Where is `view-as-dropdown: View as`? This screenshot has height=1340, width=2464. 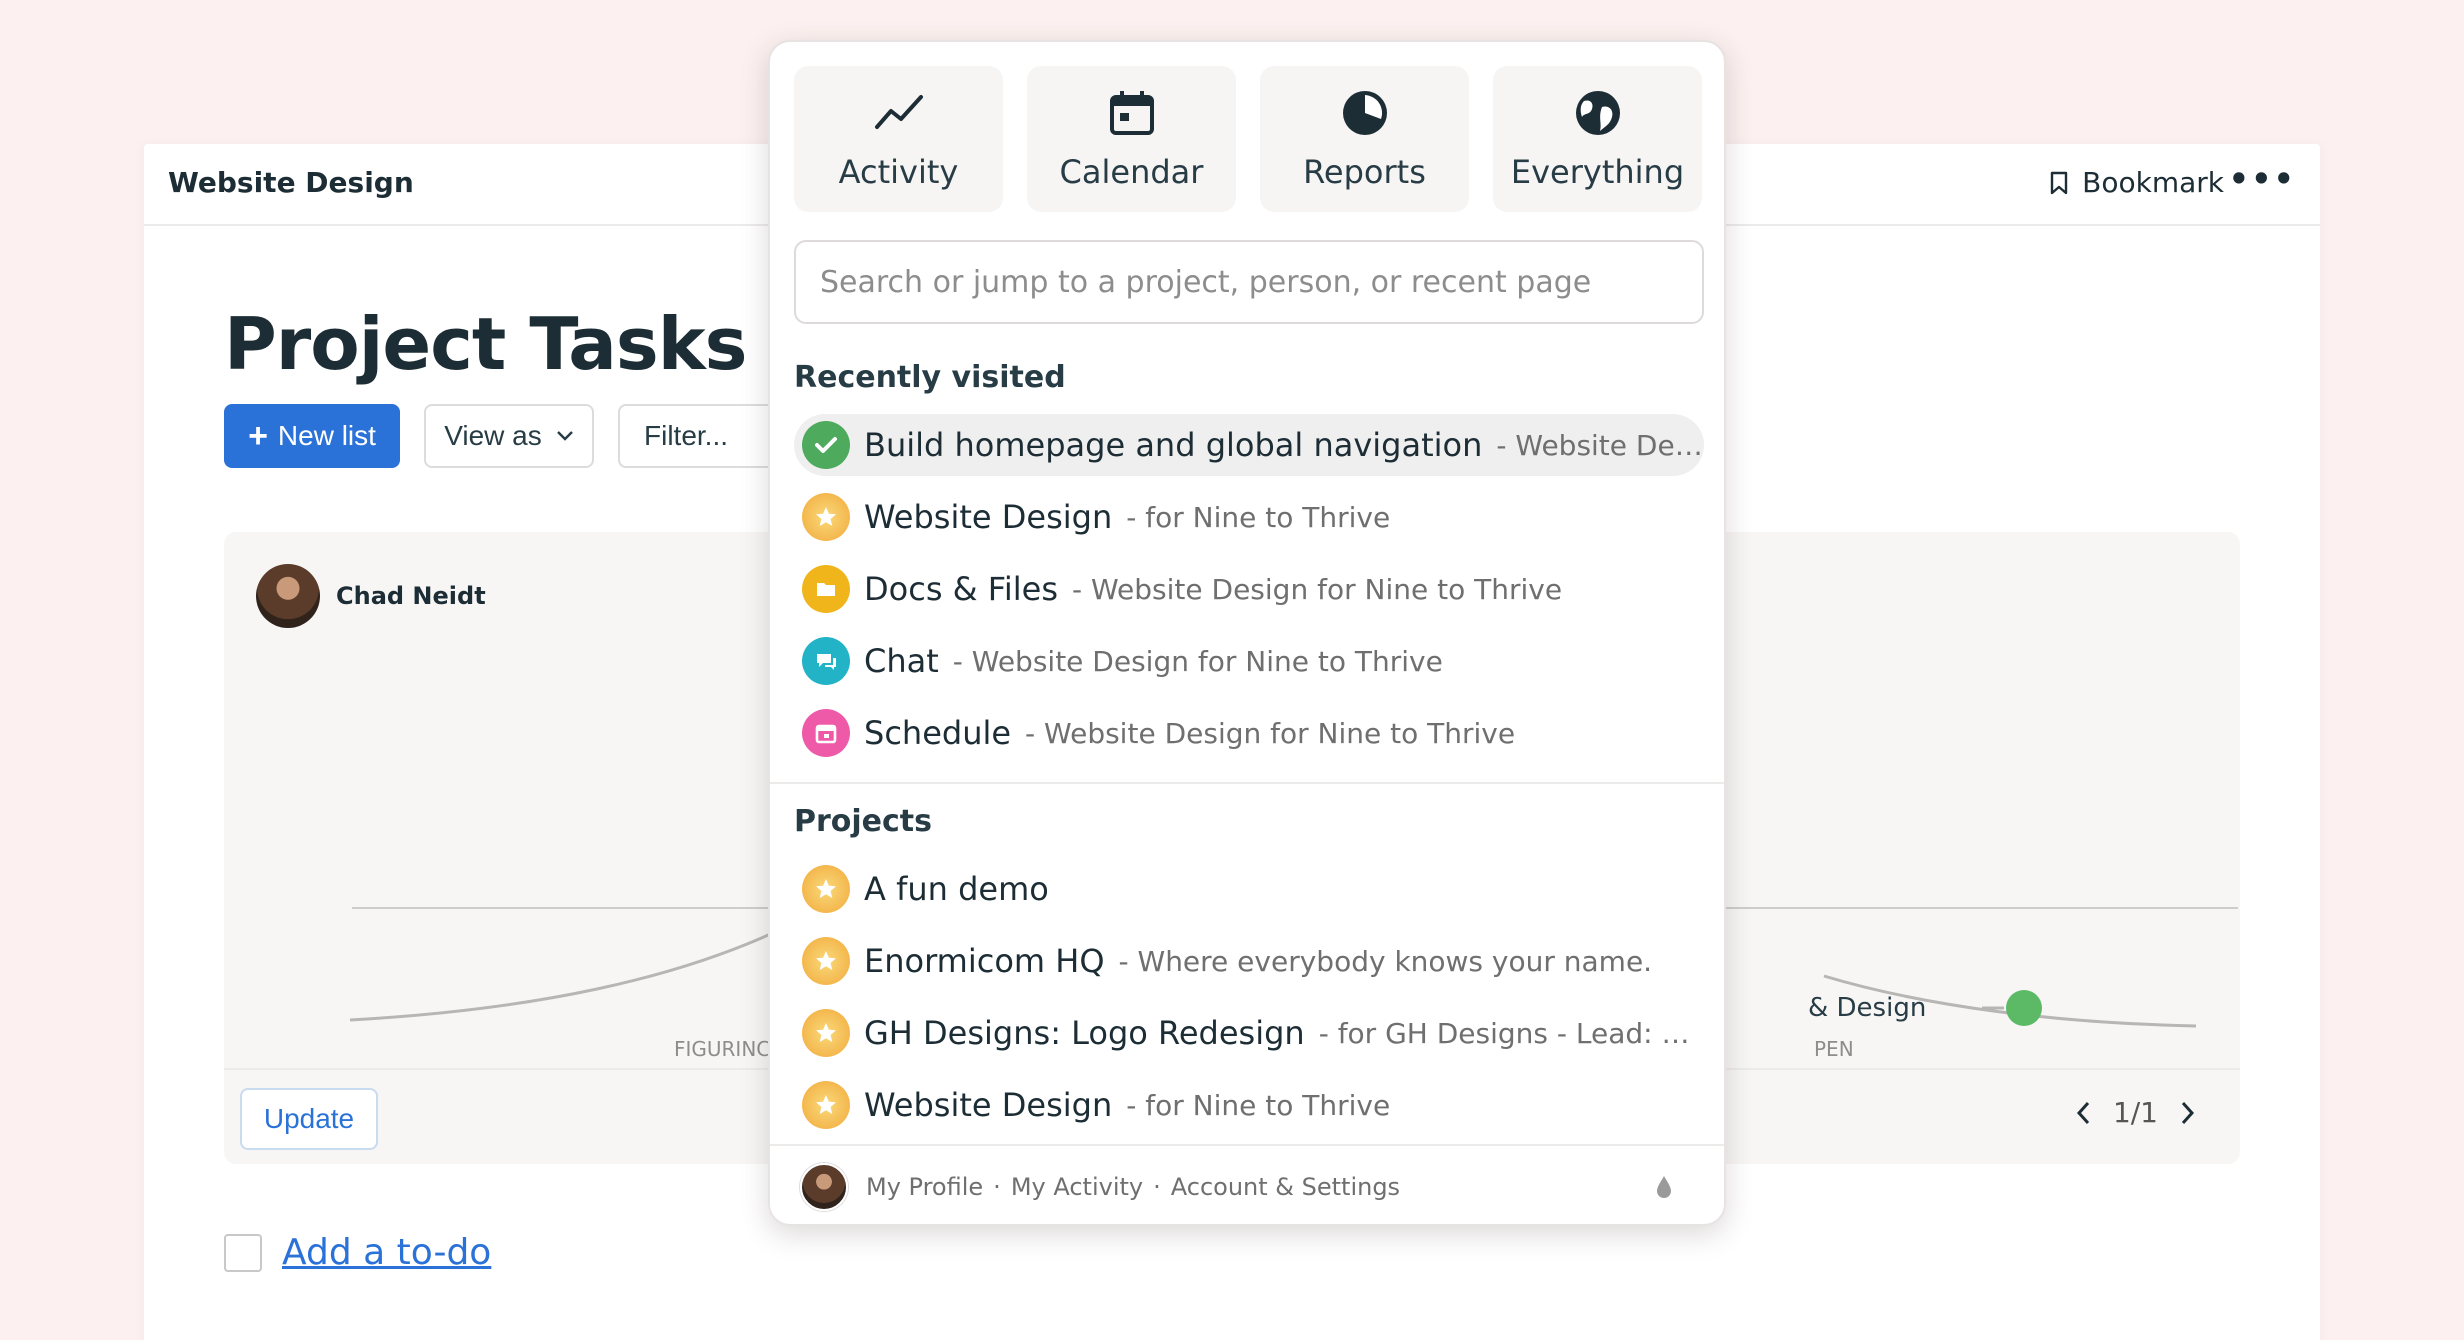 view-as-dropdown: View as is located at coordinates (509, 436).